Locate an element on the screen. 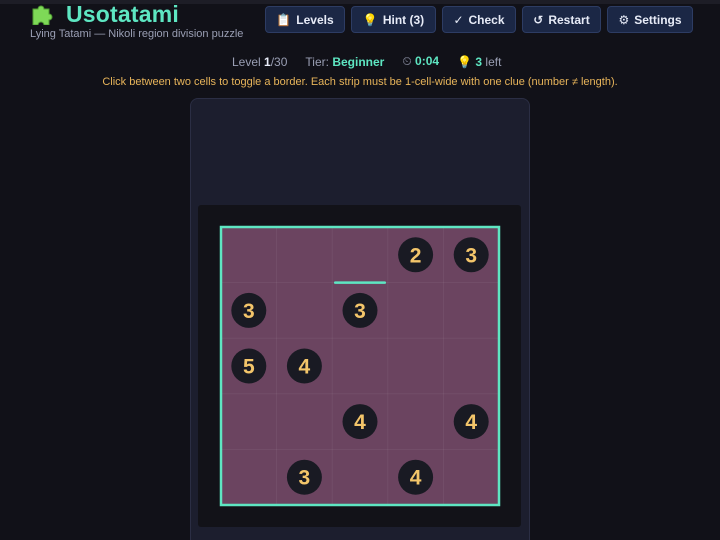 Image resolution: width=720 pixels, height=540 pixels. level-current: 1 is located at coordinates (267, 61).